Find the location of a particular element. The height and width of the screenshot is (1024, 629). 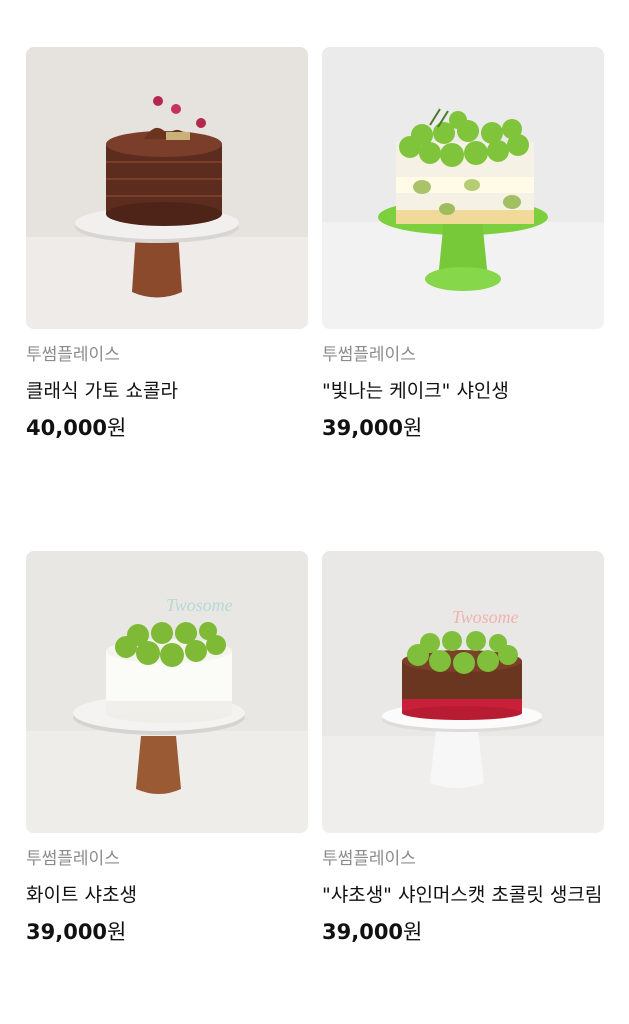

price-value: 40,000 is located at coordinates (67, 428).